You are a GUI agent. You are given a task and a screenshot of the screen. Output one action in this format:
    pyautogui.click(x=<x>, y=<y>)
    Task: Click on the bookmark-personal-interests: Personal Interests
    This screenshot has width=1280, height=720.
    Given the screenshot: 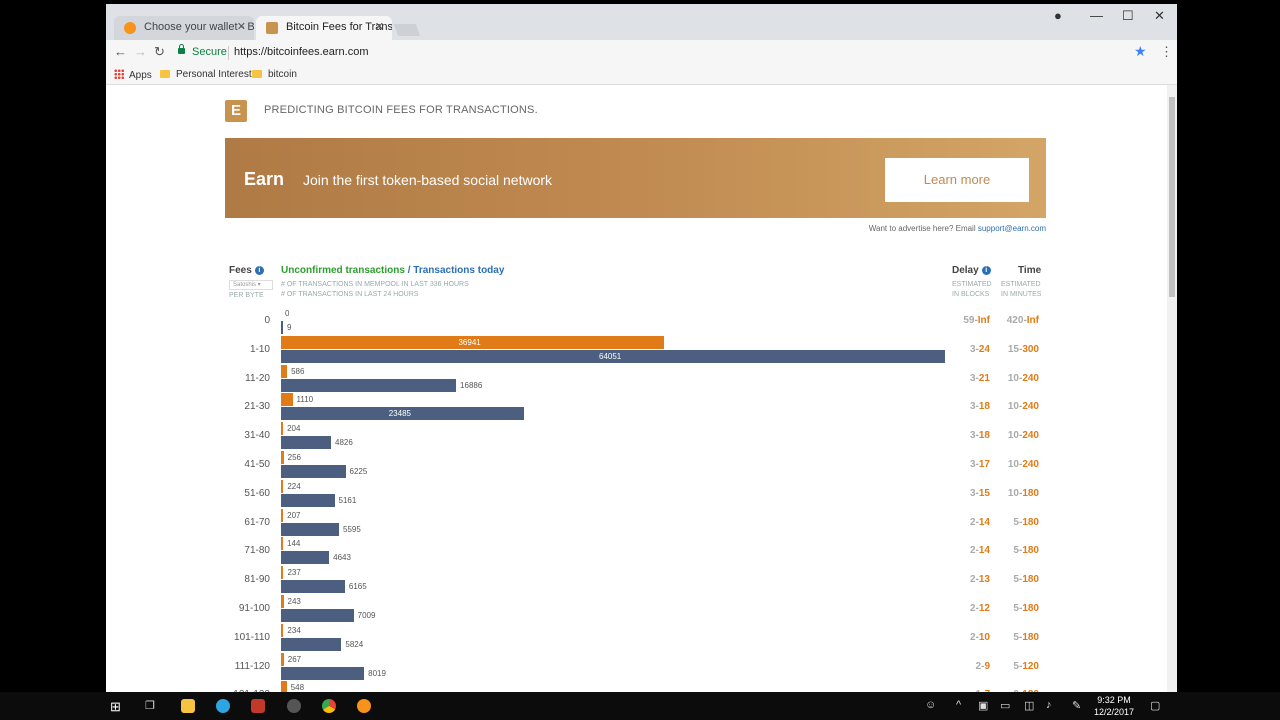 What is the action you would take?
    pyautogui.click(x=208, y=74)
    